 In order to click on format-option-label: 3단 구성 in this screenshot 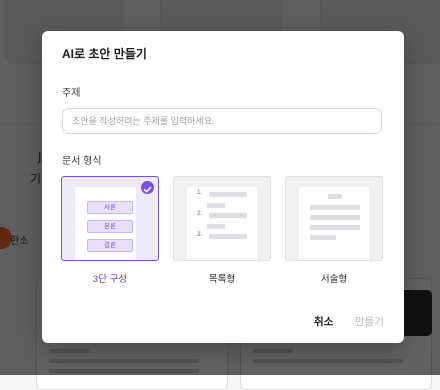, I will do `click(110, 279)`.